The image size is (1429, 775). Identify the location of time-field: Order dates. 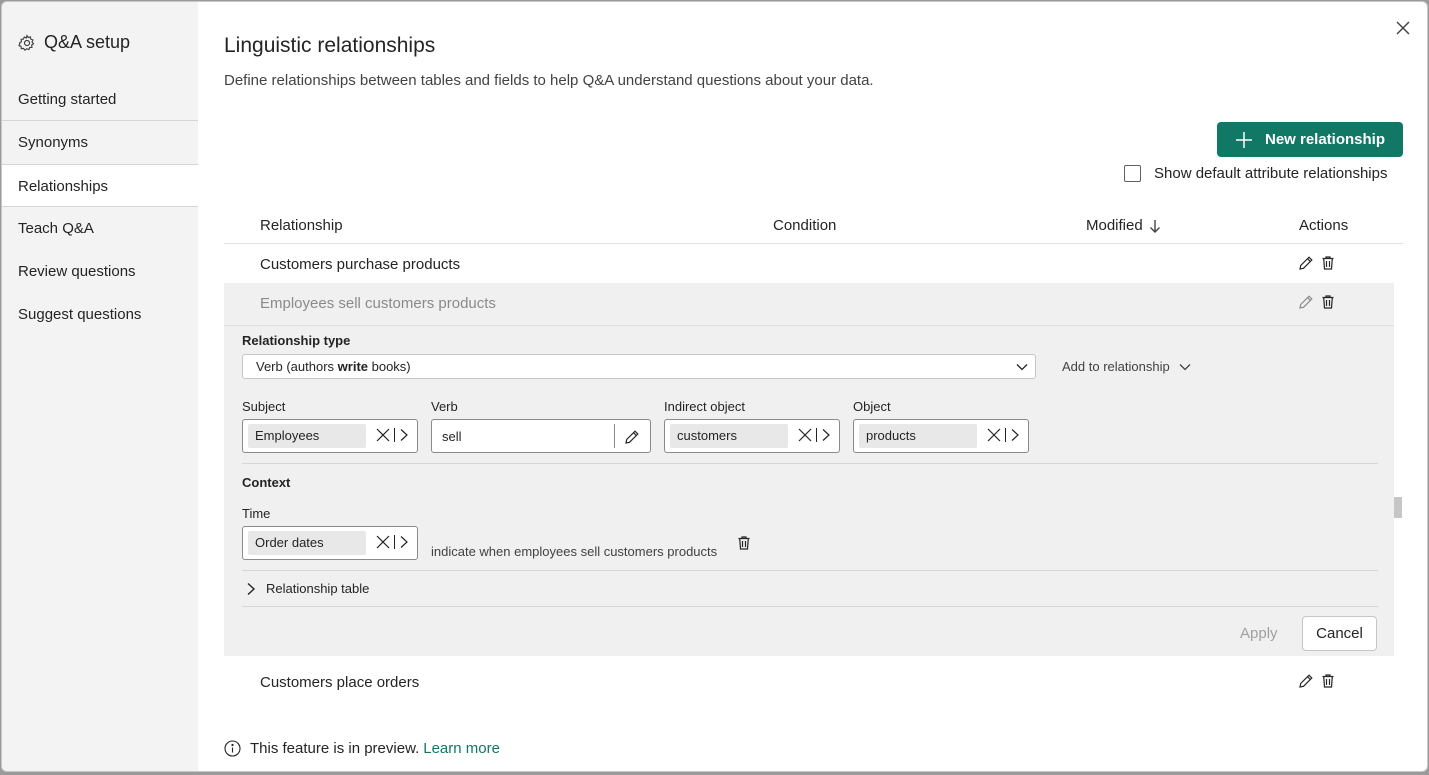
(330, 543).